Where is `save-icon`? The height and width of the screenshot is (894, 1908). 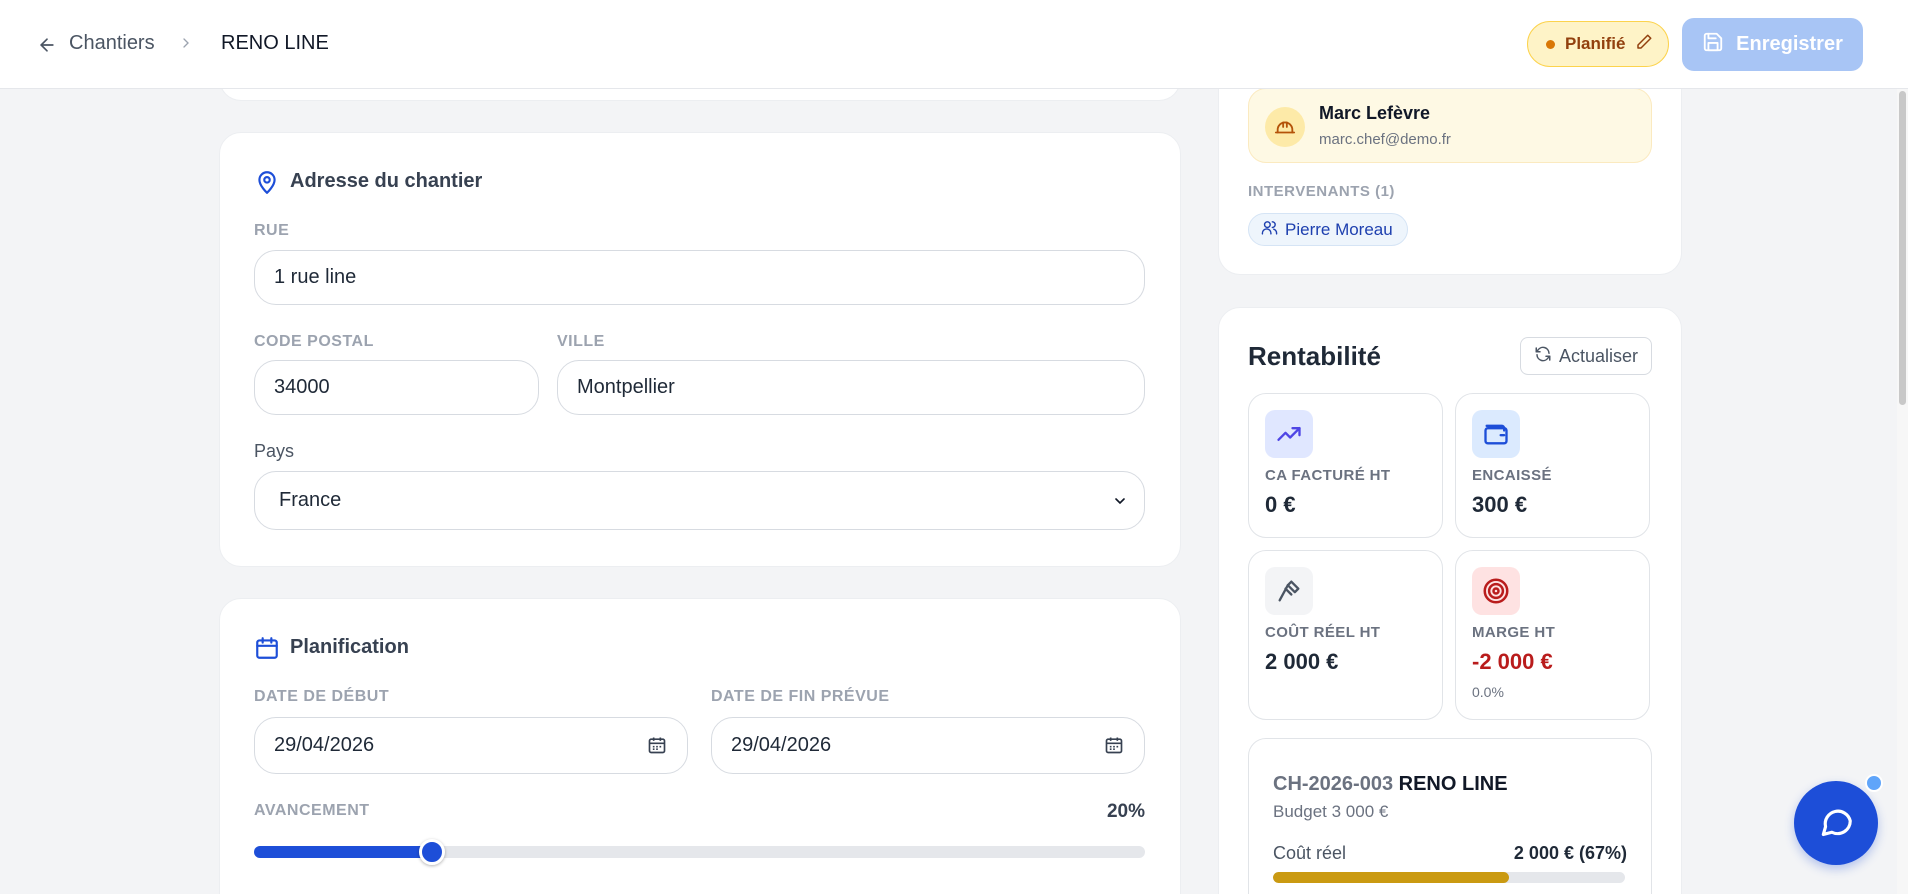
save-icon is located at coordinates (1713, 45).